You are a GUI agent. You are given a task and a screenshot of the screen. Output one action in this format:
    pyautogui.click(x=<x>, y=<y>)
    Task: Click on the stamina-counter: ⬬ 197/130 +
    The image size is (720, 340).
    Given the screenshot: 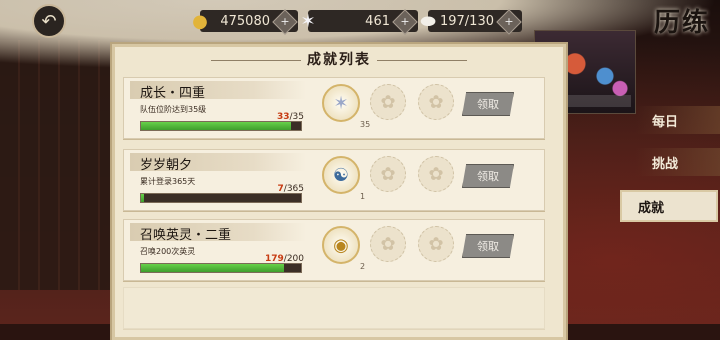 What is the action you would take?
    pyautogui.click(x=471, y=22)
    